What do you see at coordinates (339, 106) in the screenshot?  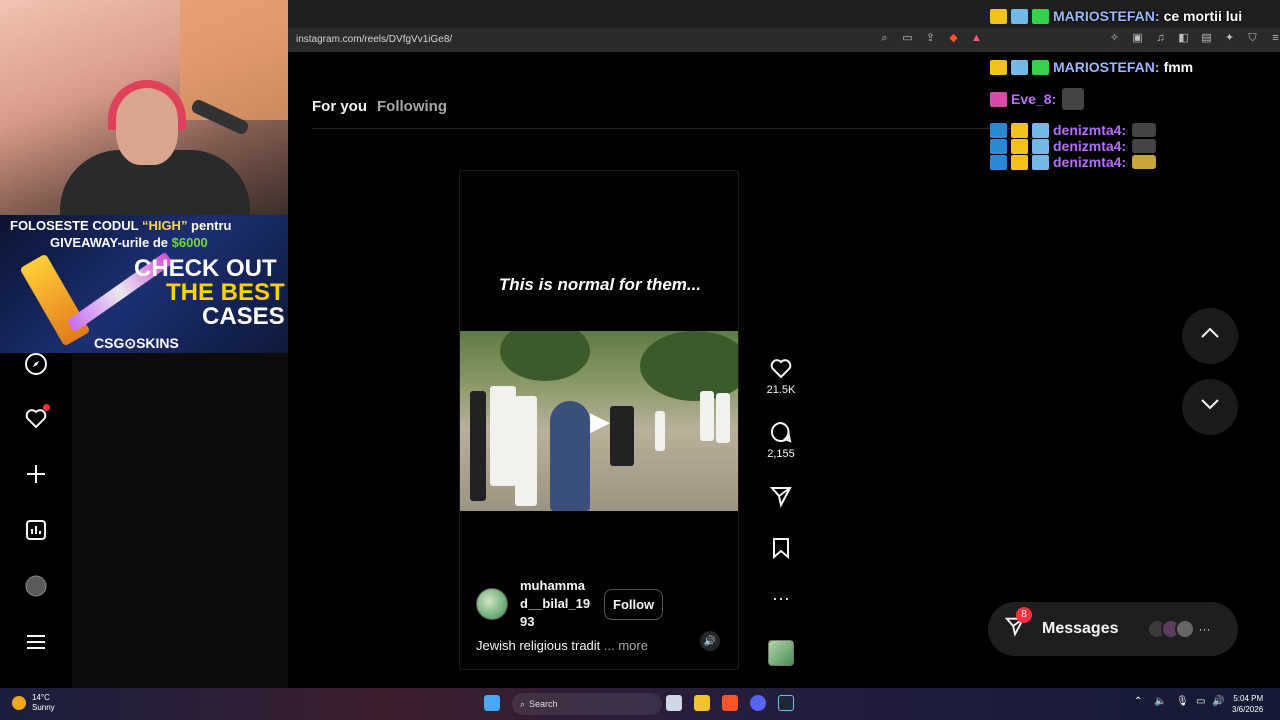 I see `tab-for-you: For you` at bounding box center [339, 106].